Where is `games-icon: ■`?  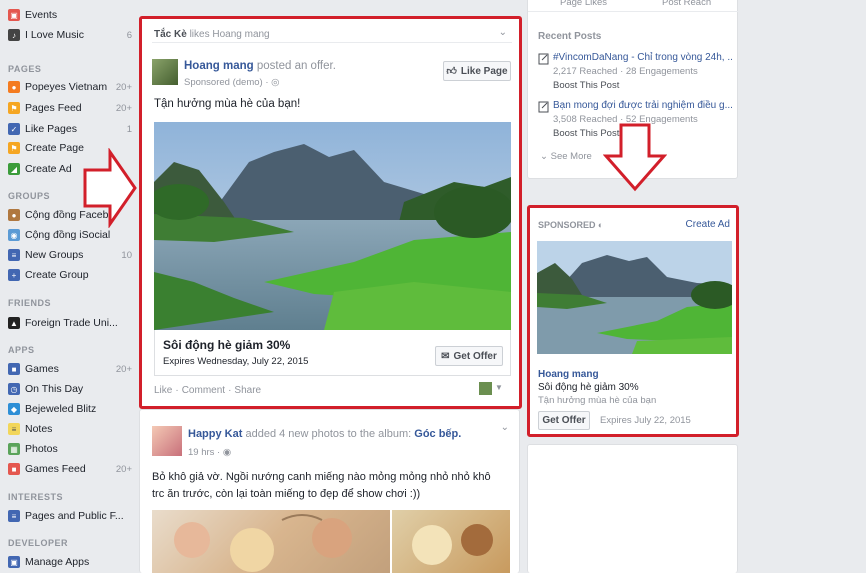
games-icon: ■ is located at coordinates (14, 369).